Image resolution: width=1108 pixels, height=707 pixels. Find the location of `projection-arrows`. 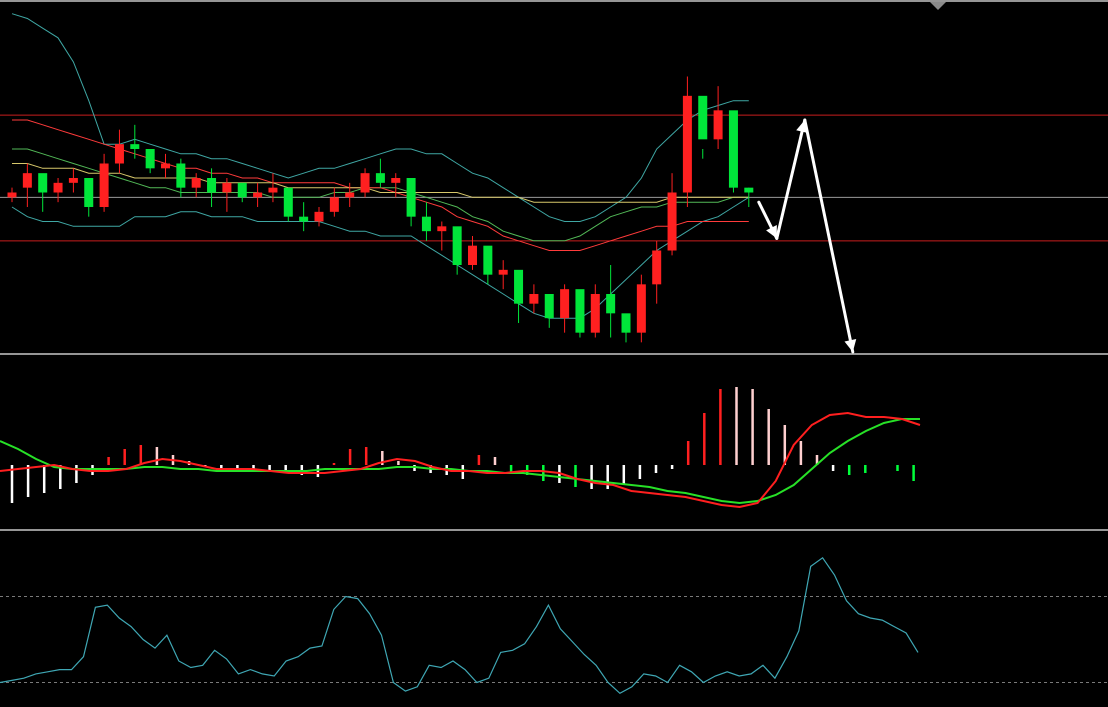

projection-arrows is located at coordinates (807, 236).